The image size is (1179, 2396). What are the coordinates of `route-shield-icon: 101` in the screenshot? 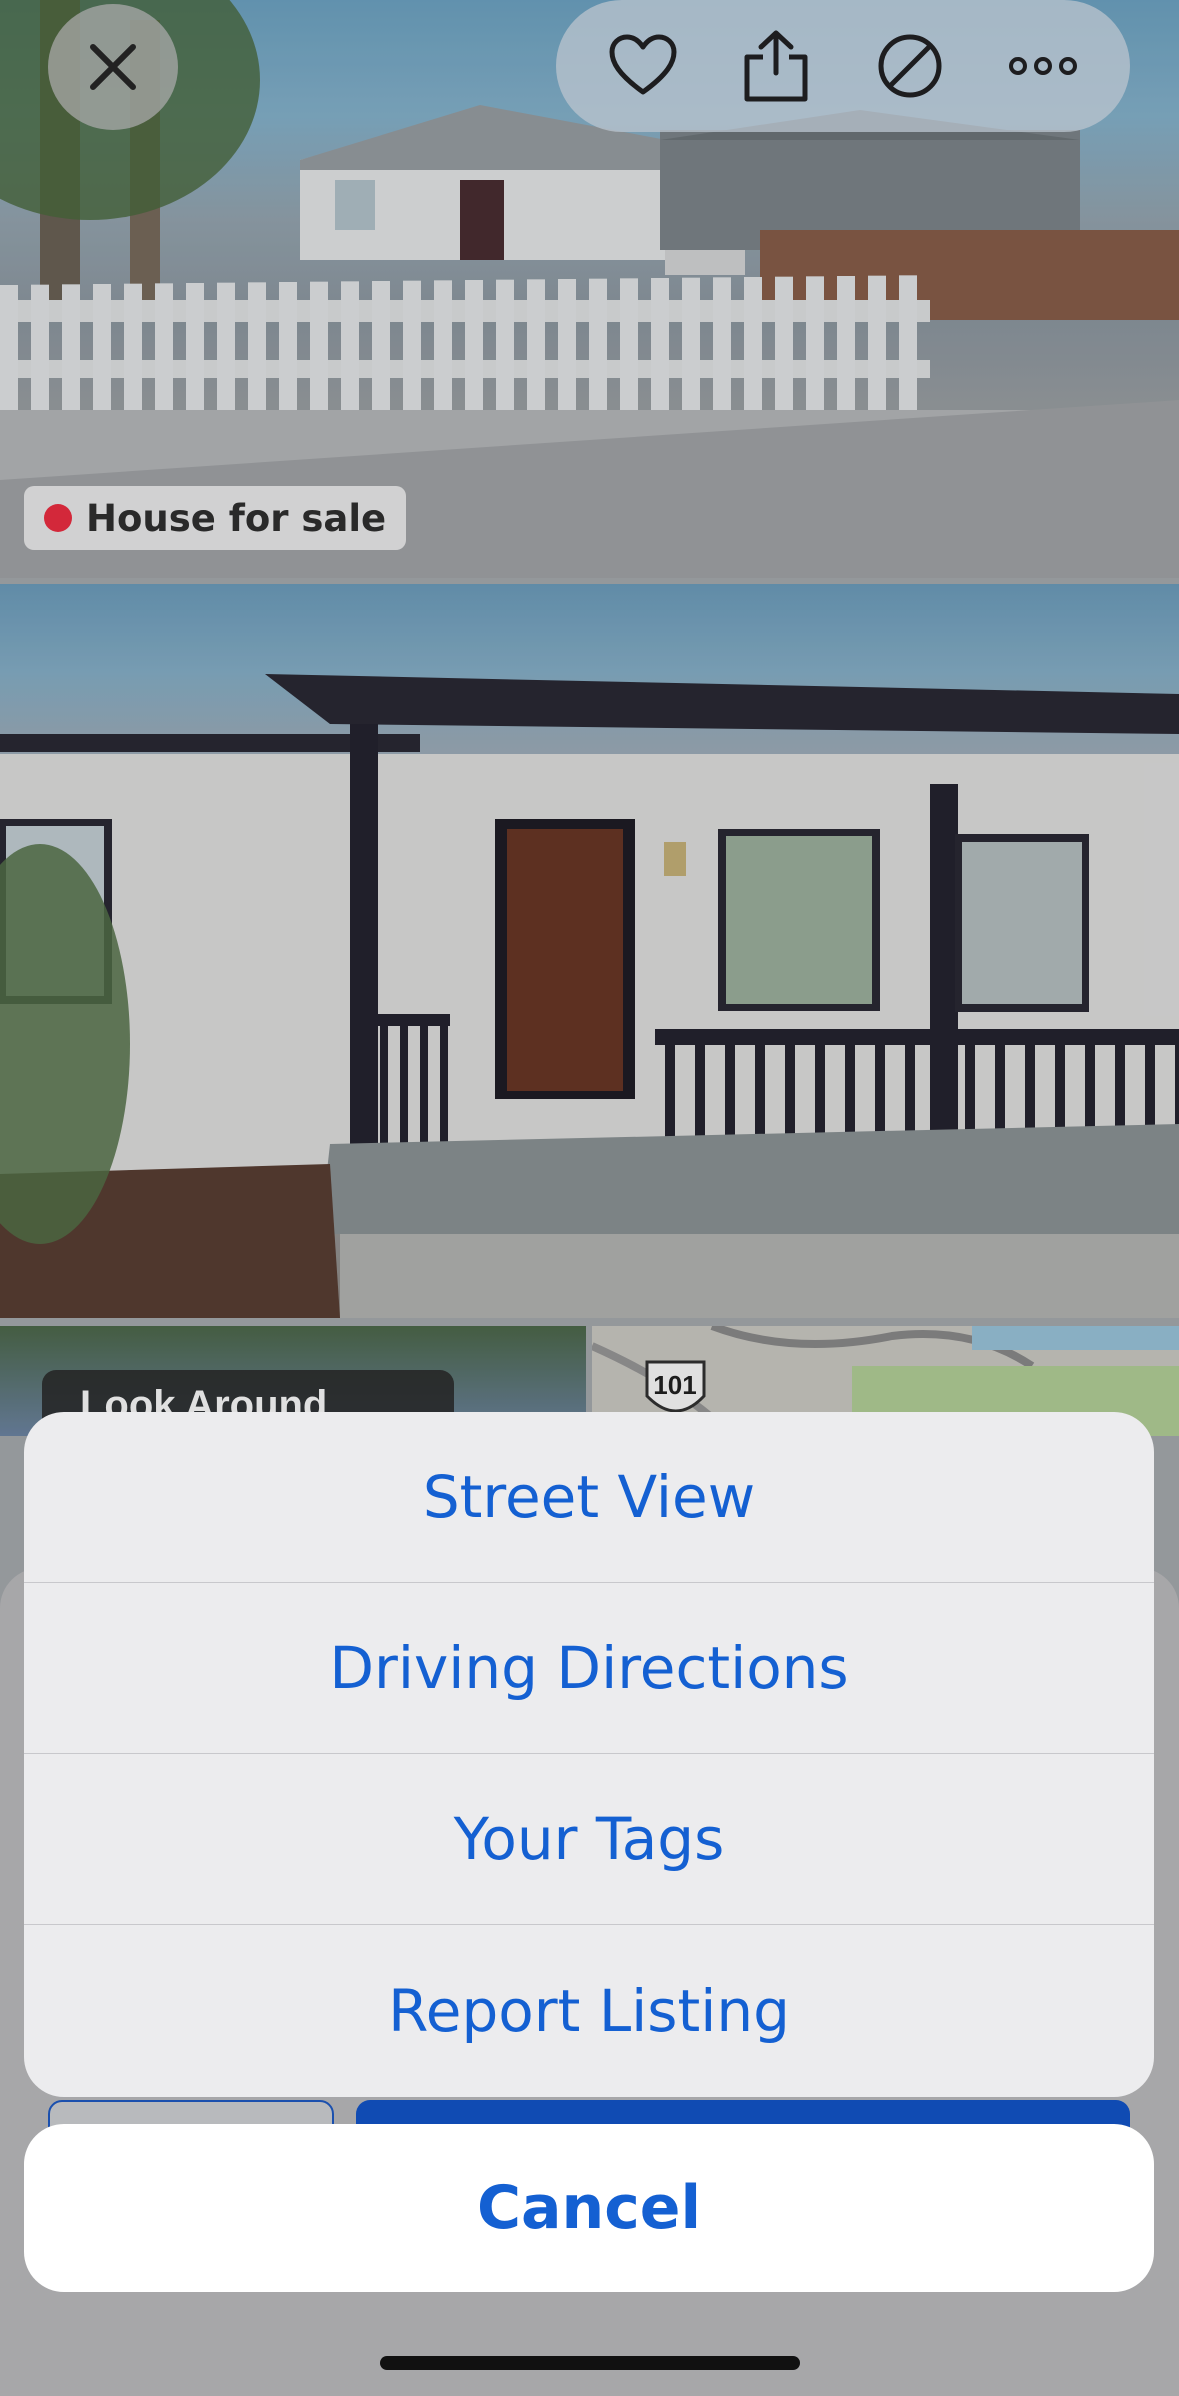 It's located at (675, 1386).